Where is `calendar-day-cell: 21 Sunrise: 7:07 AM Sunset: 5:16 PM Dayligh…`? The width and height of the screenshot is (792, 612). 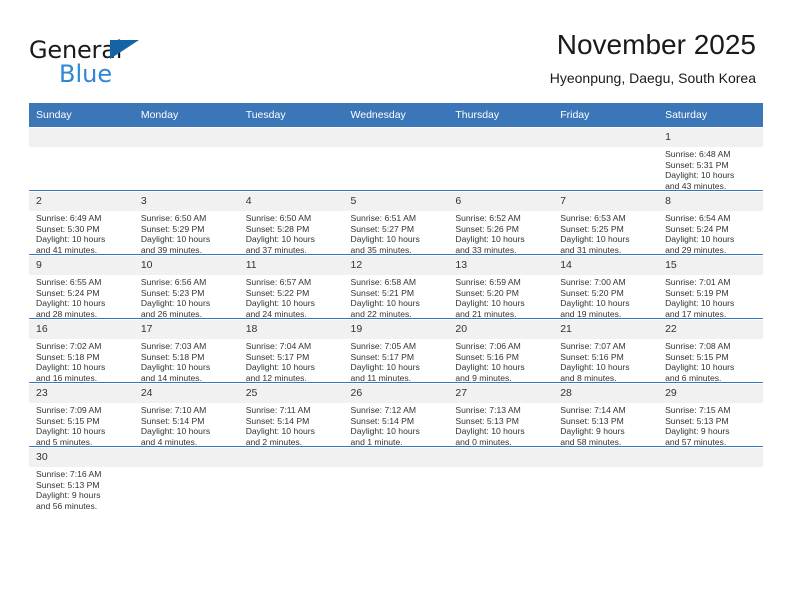 calendar-day-cell: 21 Sunrise: 7:07 AM Sunset: 5:16 PM Dayligh… is located at coordinates (606, 350).